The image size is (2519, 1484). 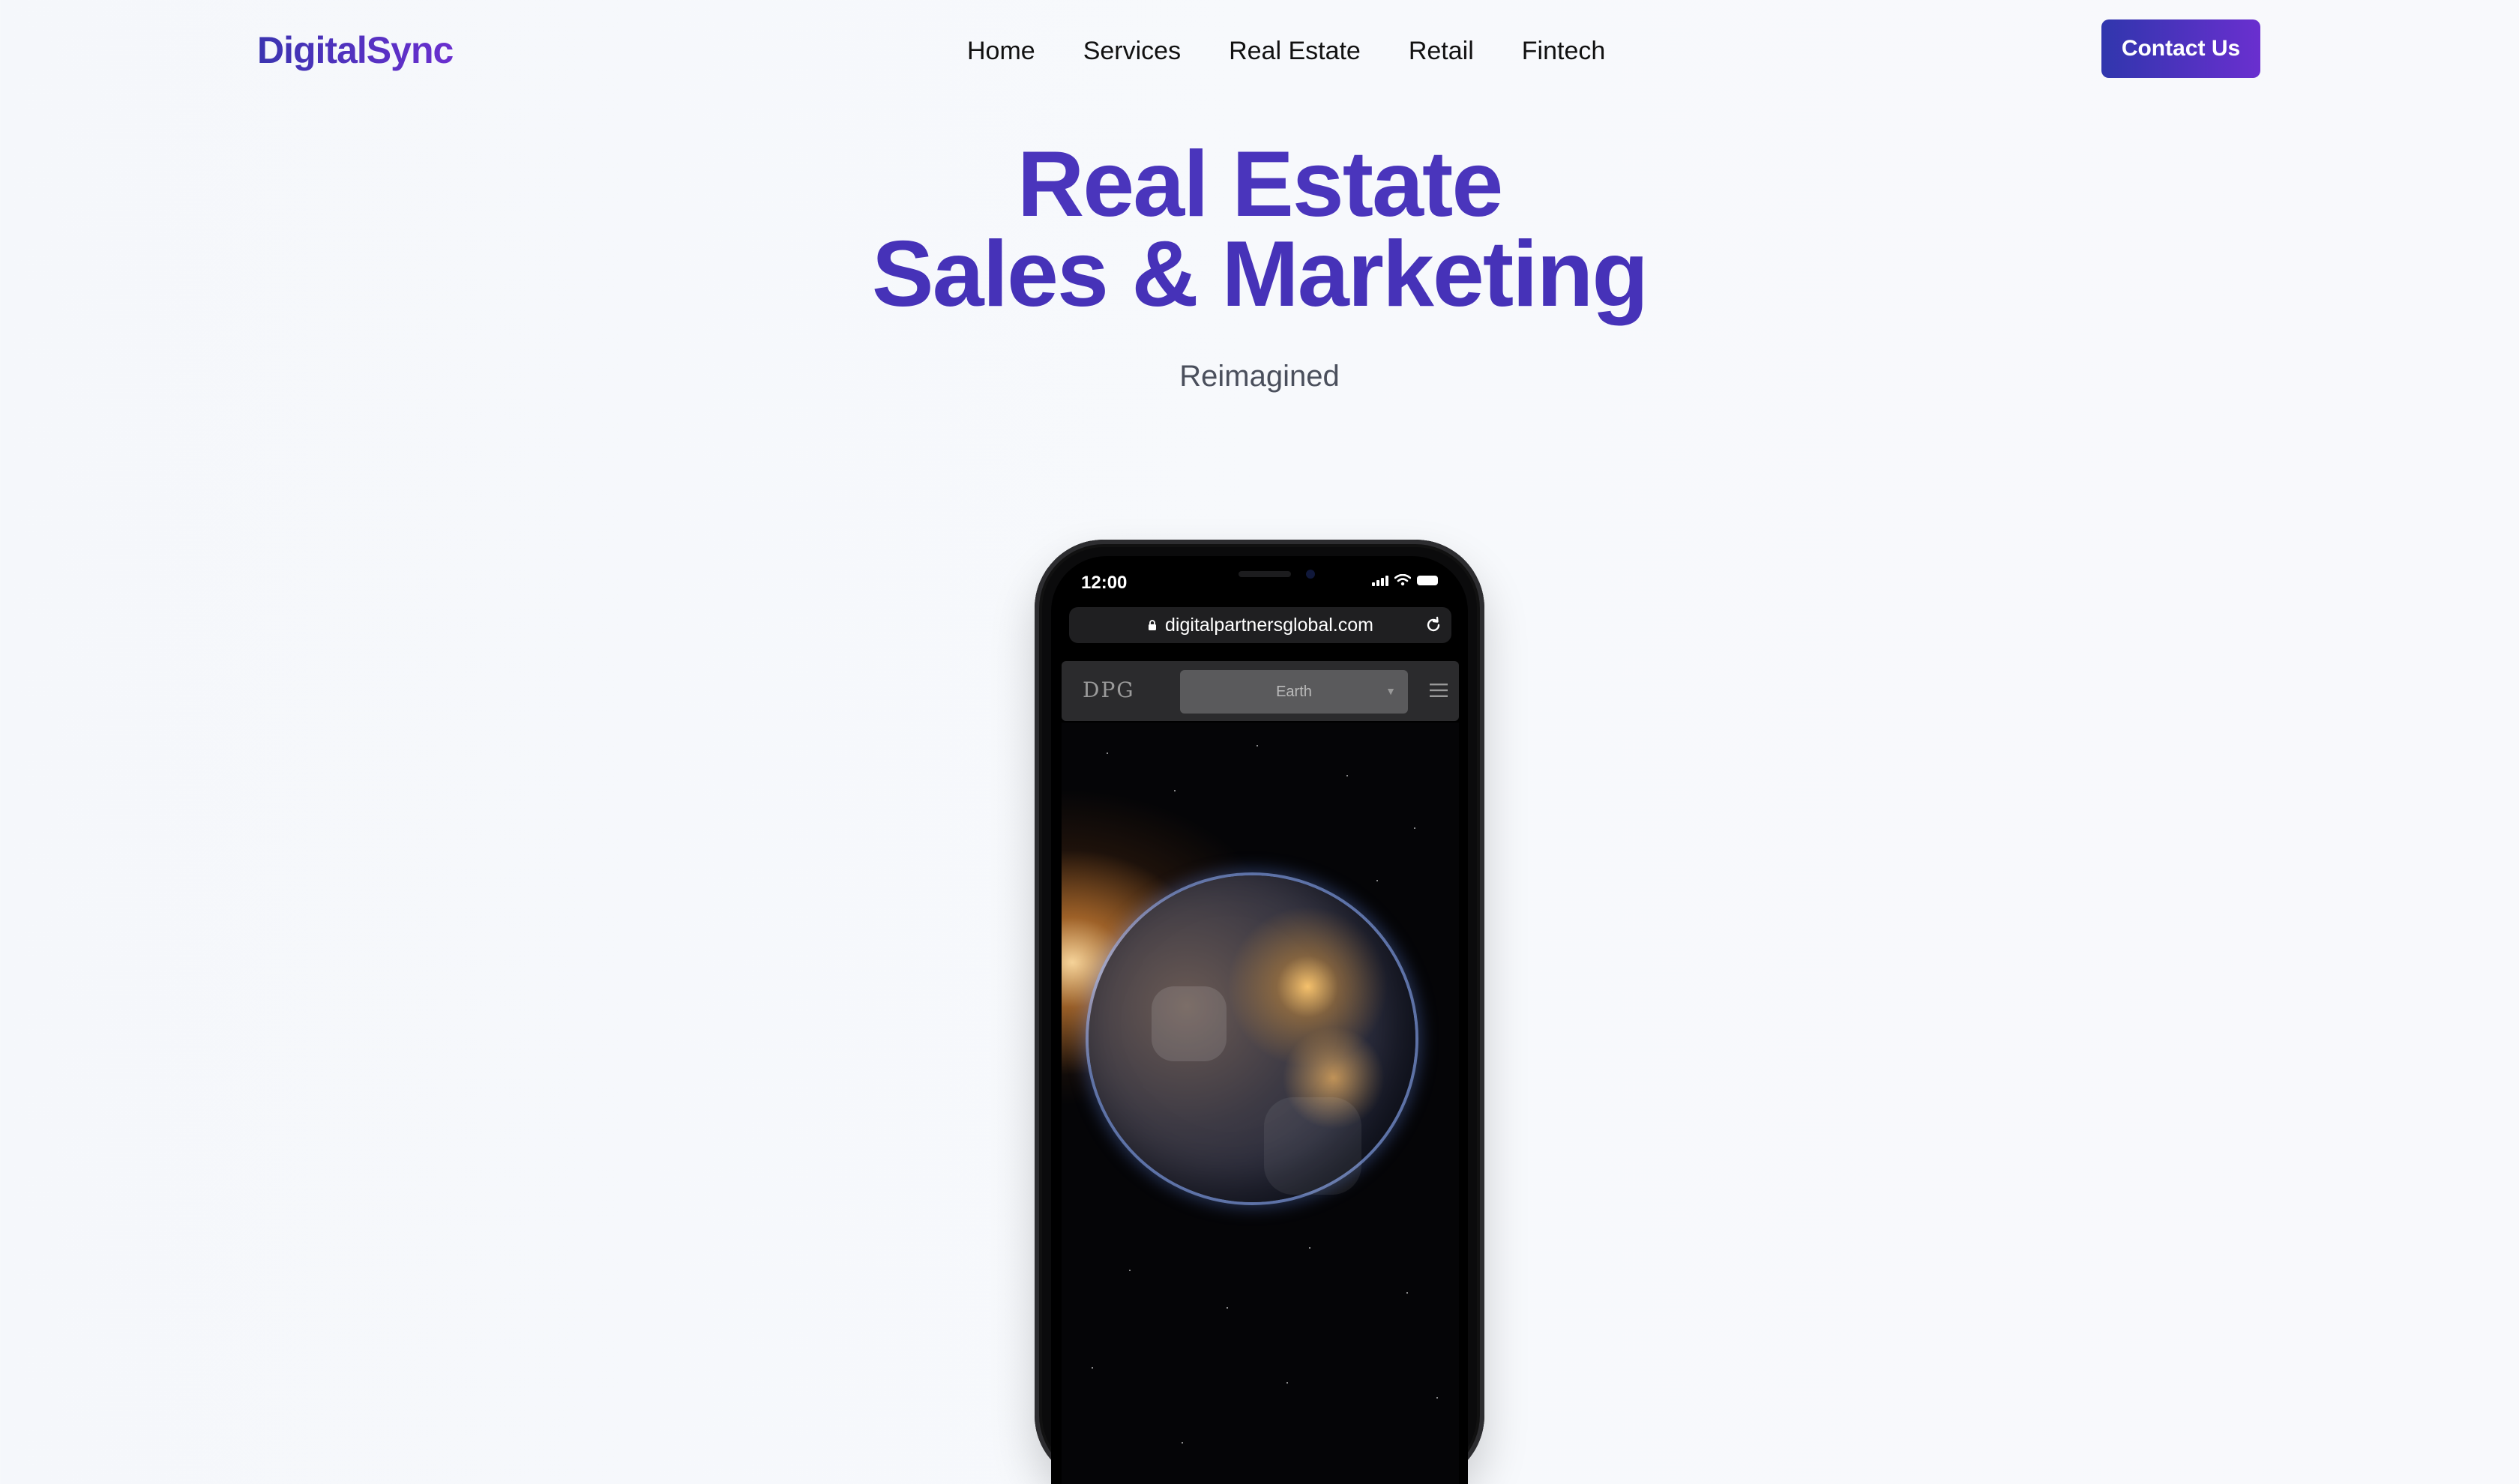 I want to click on earth-hero-image, so click(x=1260, y=1104).